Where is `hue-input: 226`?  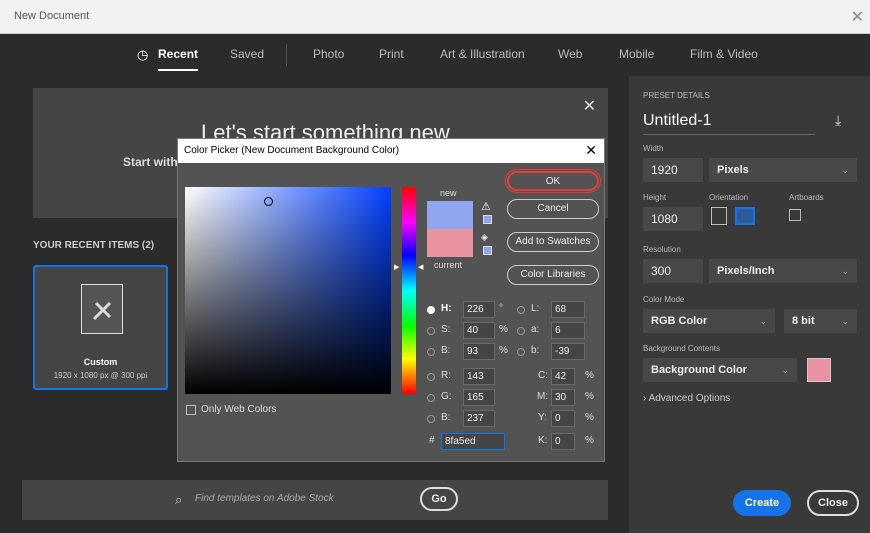
hue-input: 226 is located at coordinates (479, 309).